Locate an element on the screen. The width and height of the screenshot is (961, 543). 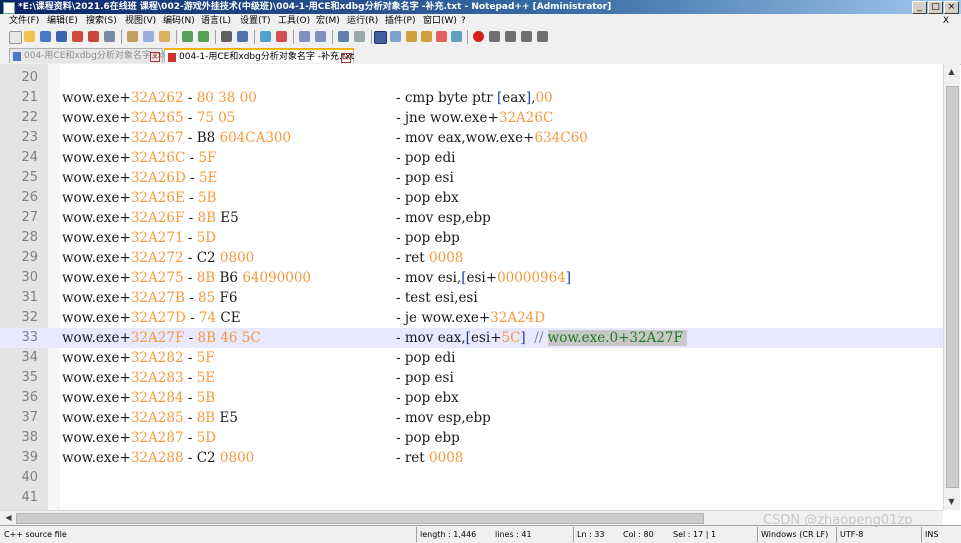
replace-icon is located at coordinates (242, 36).